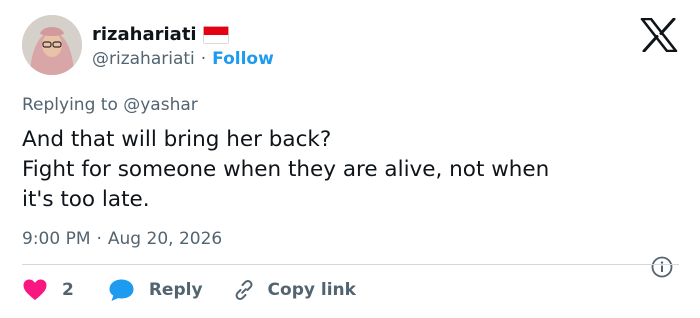 The image size is (700, 318). I want to click on tweet-line: And that will bring her back?, so click(177, 139).